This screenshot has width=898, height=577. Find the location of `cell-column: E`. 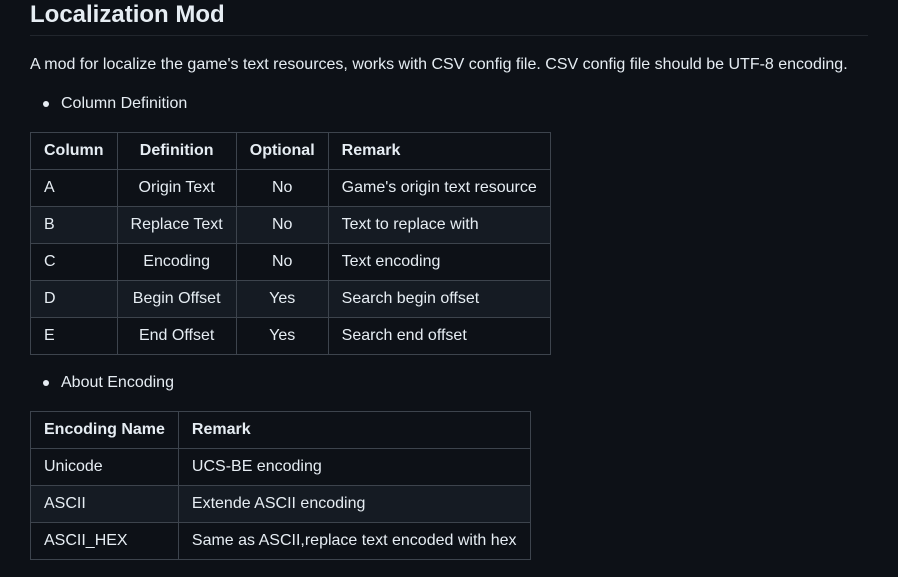

cell-column: E is located at coordinates (74, 336).